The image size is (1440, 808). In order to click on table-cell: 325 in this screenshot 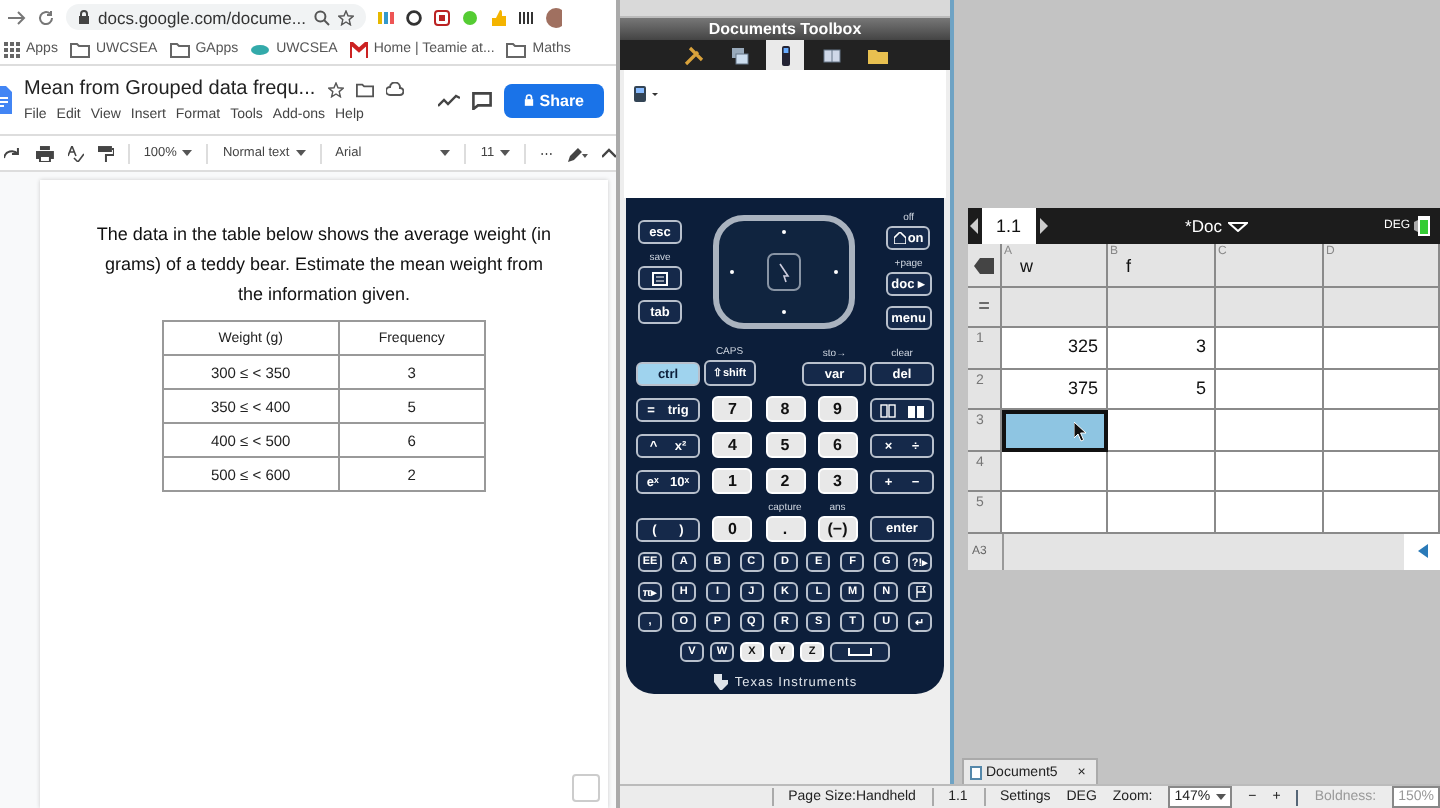, I will do `click(1055, 349)`.